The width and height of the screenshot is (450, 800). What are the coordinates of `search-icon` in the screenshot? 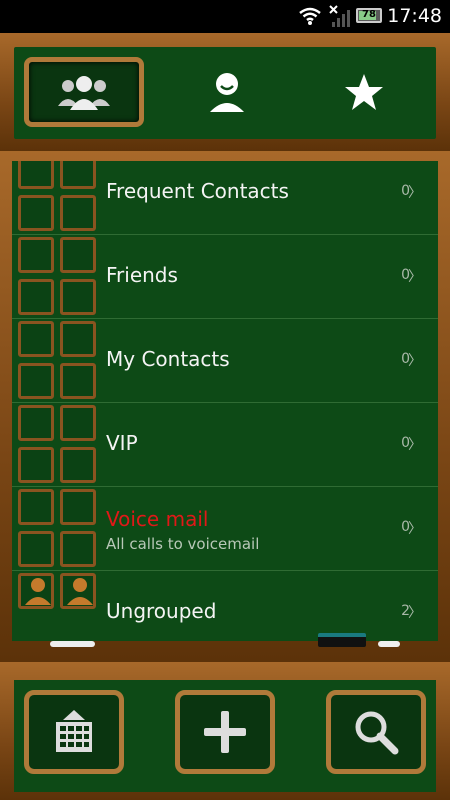 It's located at (377, 733).